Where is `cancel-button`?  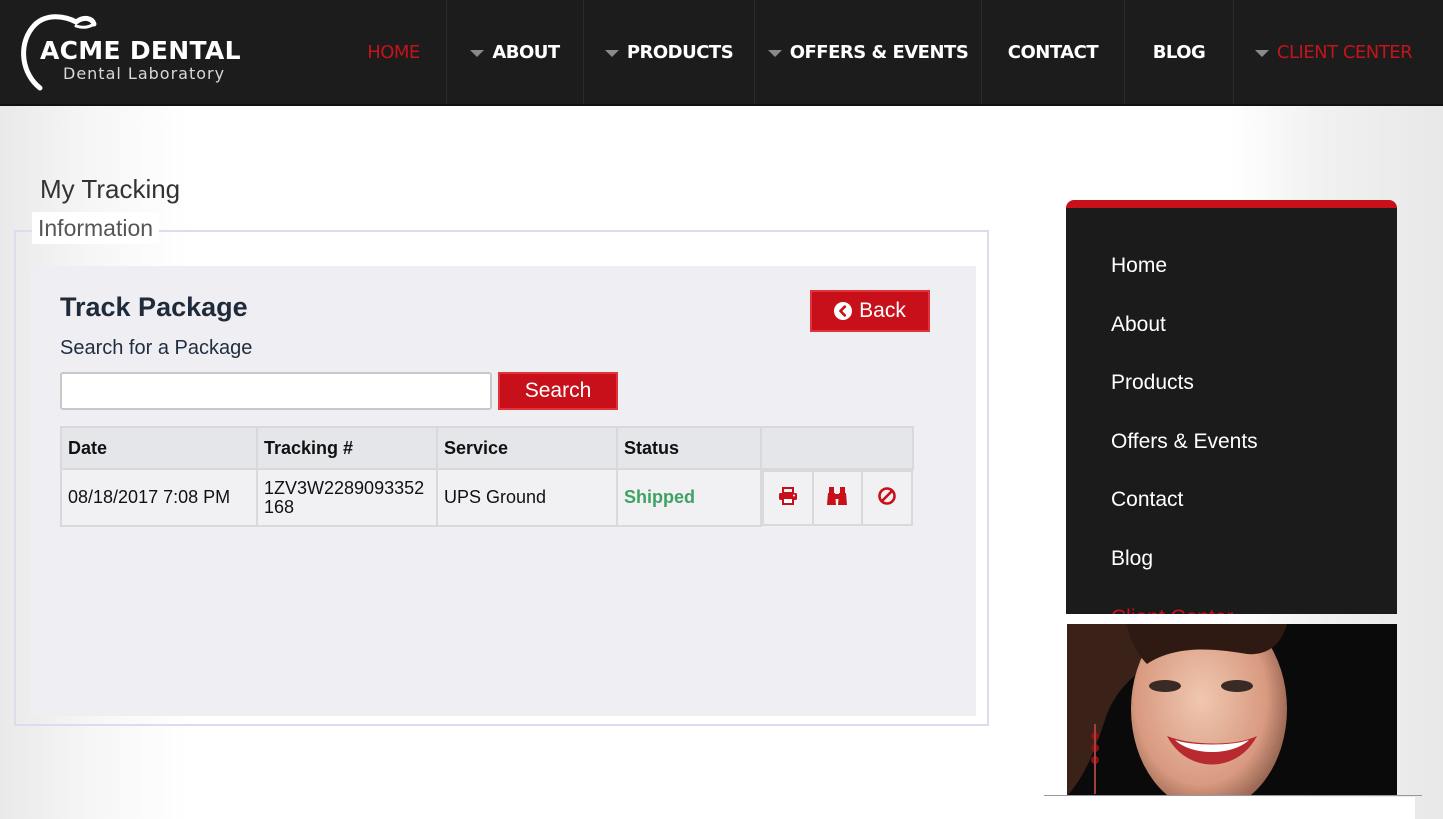 cancel-button is located at coordinates (887, 498).